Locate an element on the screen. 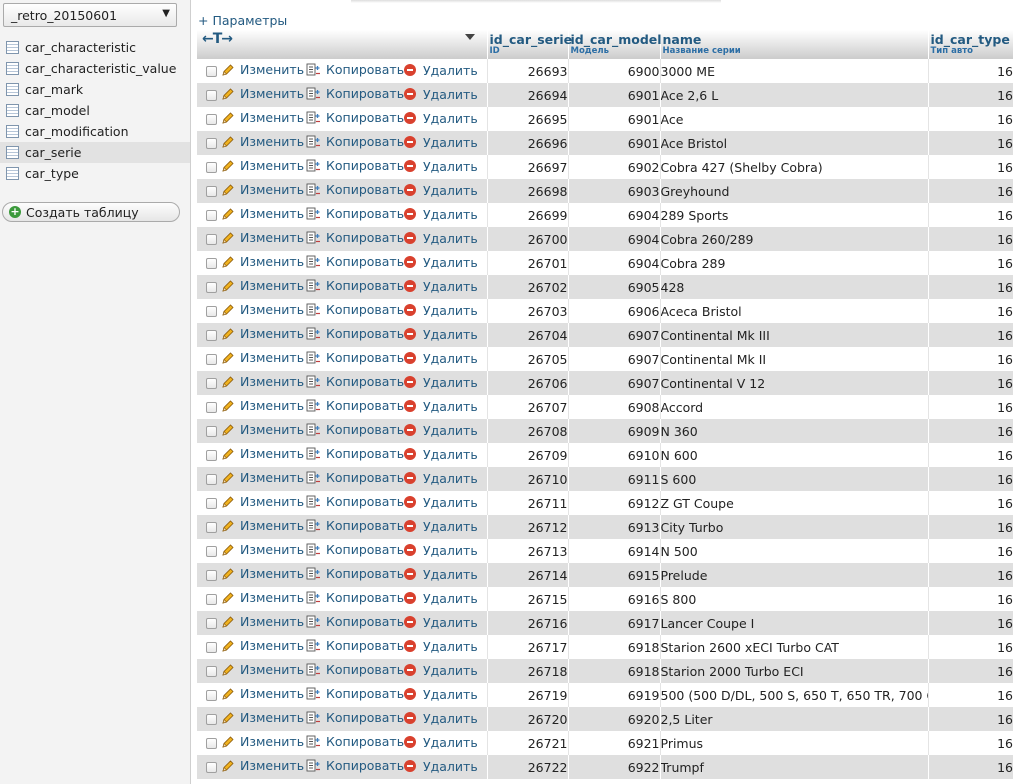 This screenshot has height=784, width=1013. id-car-serie-cell: 26701 is located at coordinates (527, 263).